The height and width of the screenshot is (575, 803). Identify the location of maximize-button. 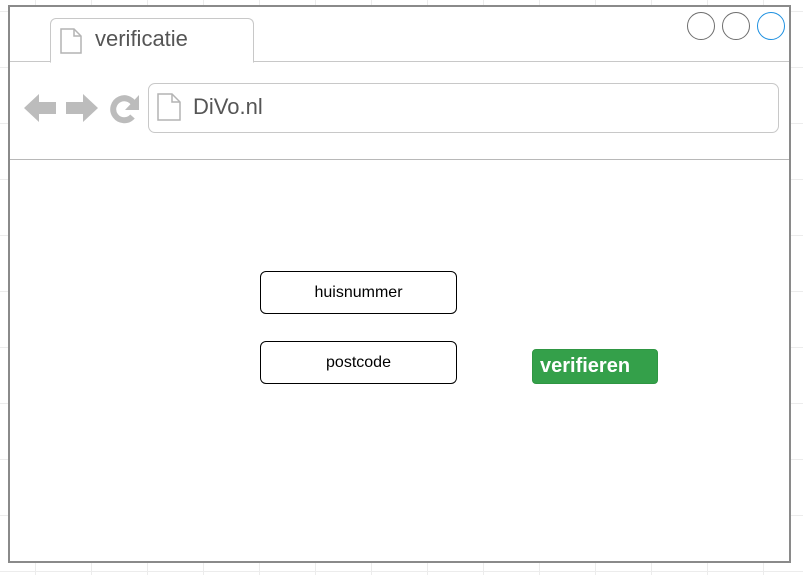
(736, 26).